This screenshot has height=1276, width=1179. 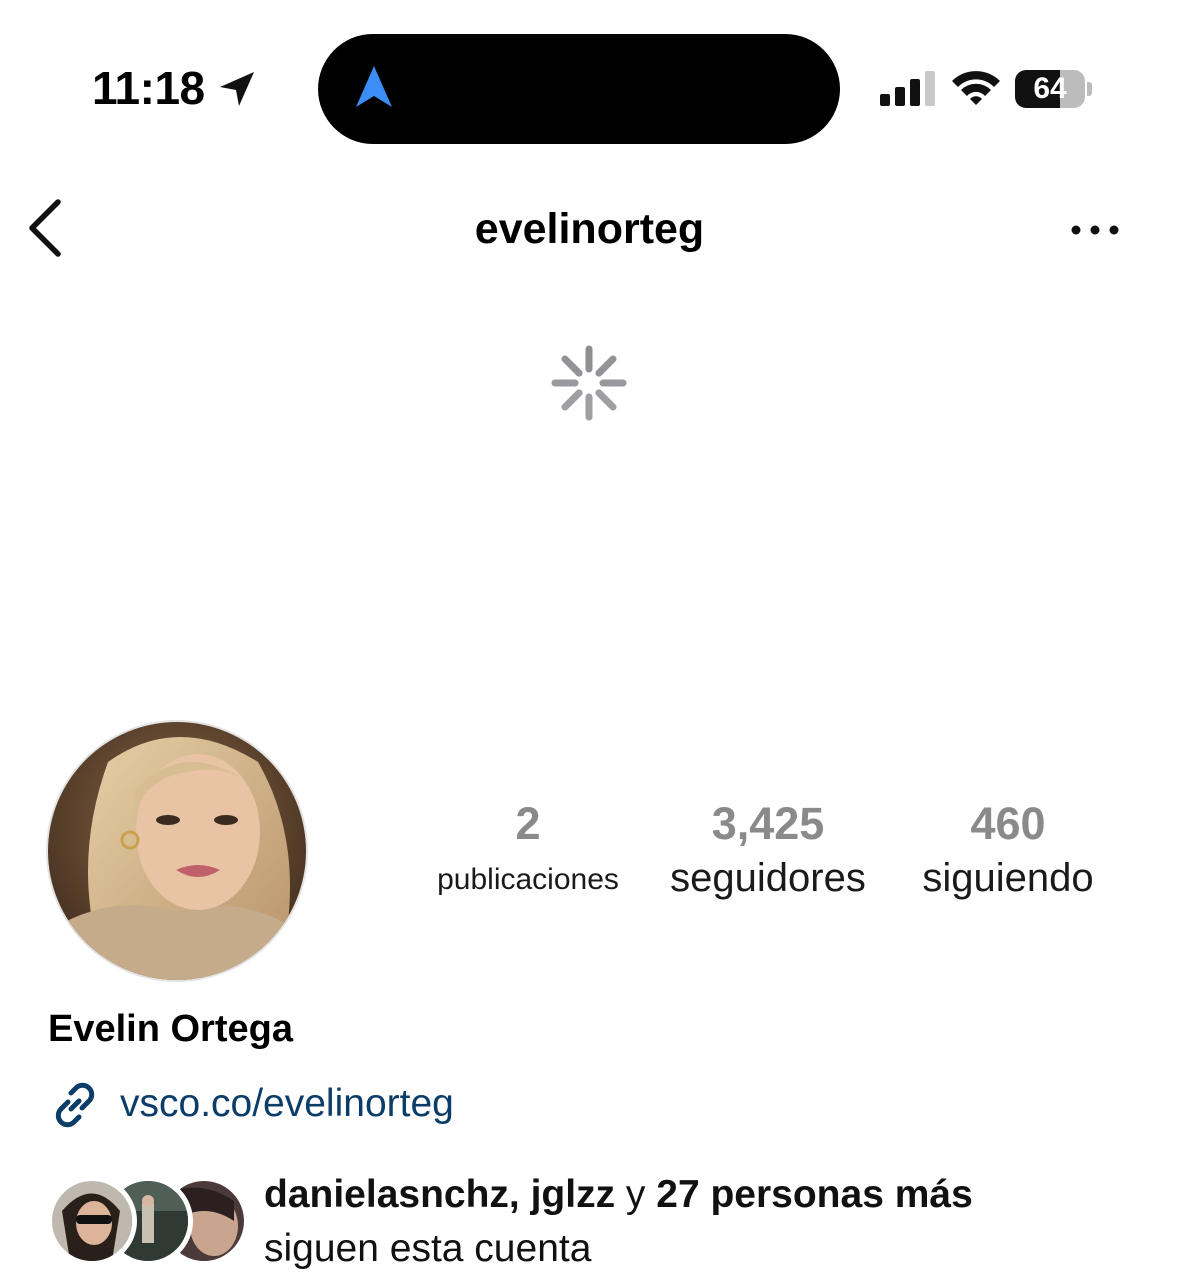 What do you see at coordinates (768, 823) in the screenshot?
I see `followers-count: 3,425` at bounding box center [768, 823].